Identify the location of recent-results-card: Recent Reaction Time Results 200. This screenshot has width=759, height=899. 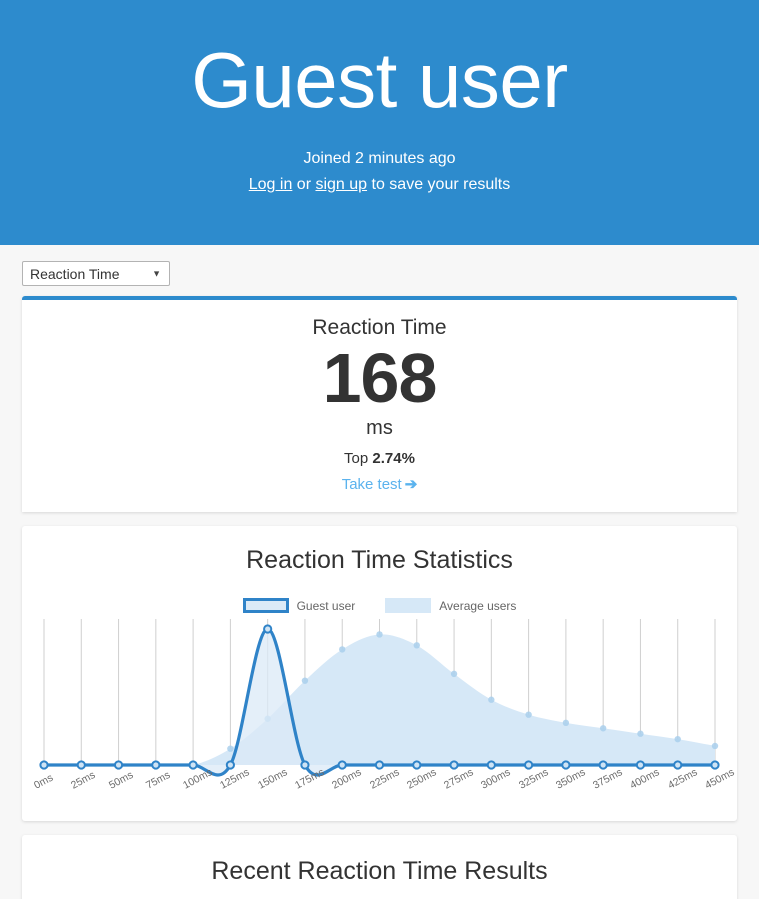
(379, 867).